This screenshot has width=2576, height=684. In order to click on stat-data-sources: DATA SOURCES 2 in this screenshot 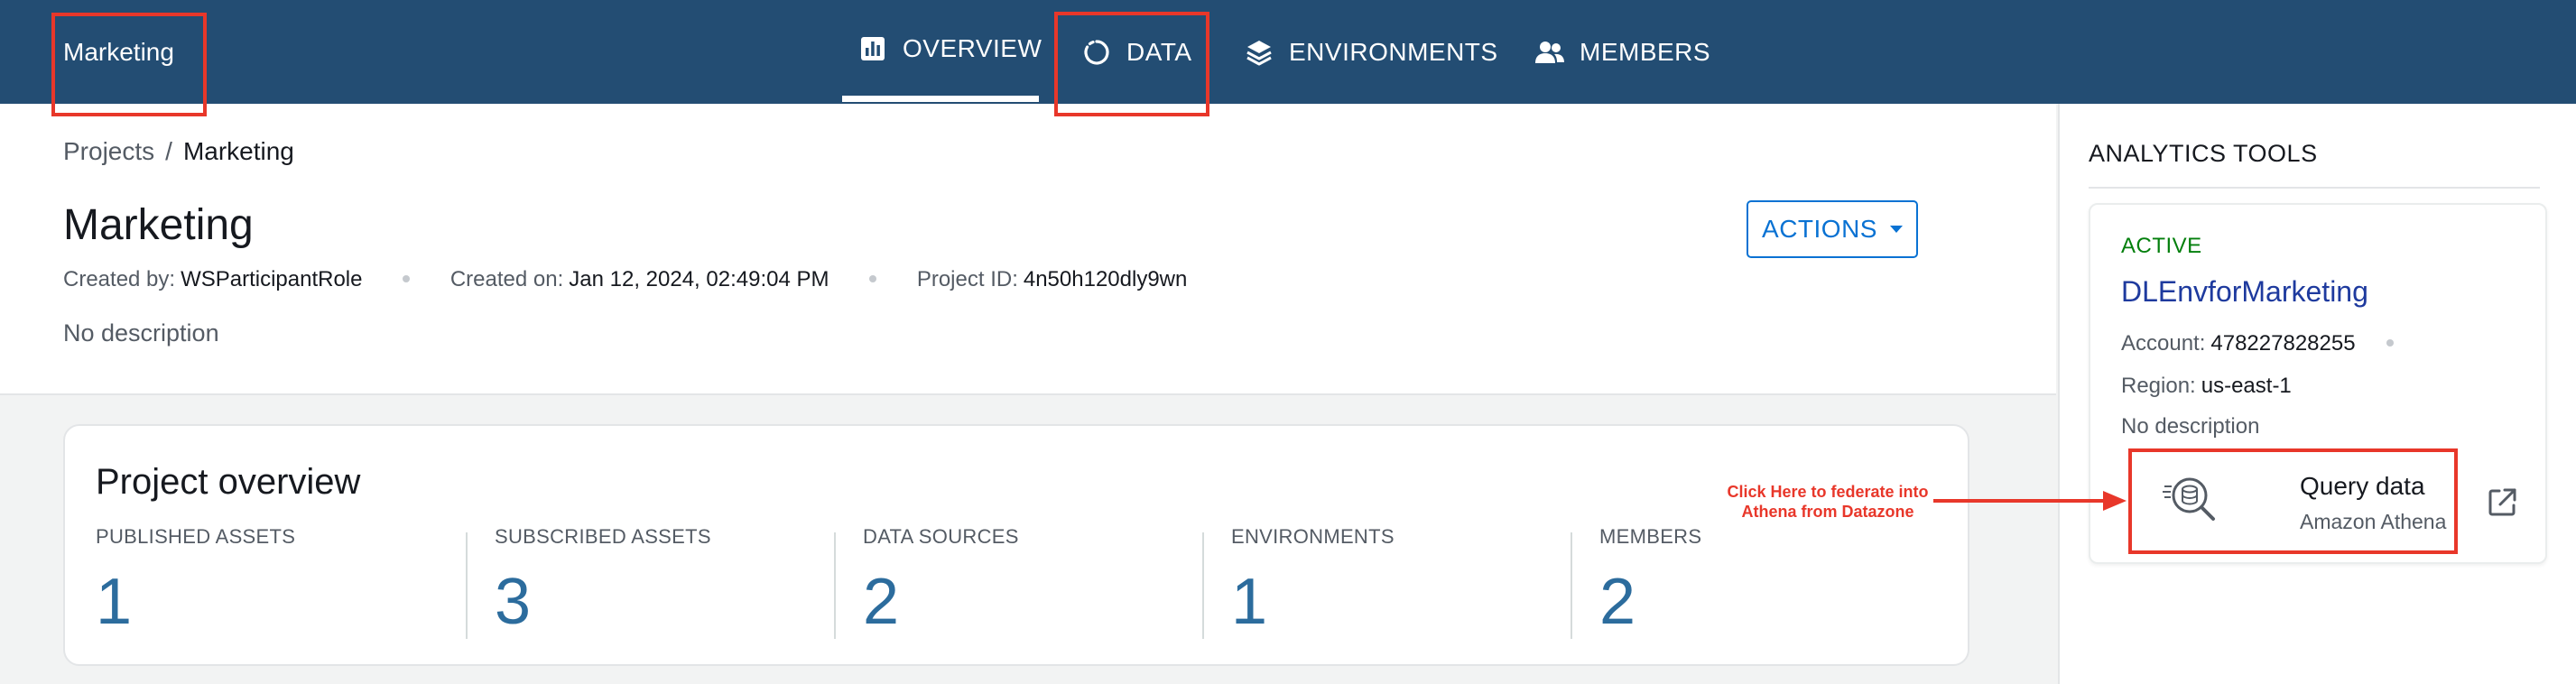, I will do `click(941, 583)`.